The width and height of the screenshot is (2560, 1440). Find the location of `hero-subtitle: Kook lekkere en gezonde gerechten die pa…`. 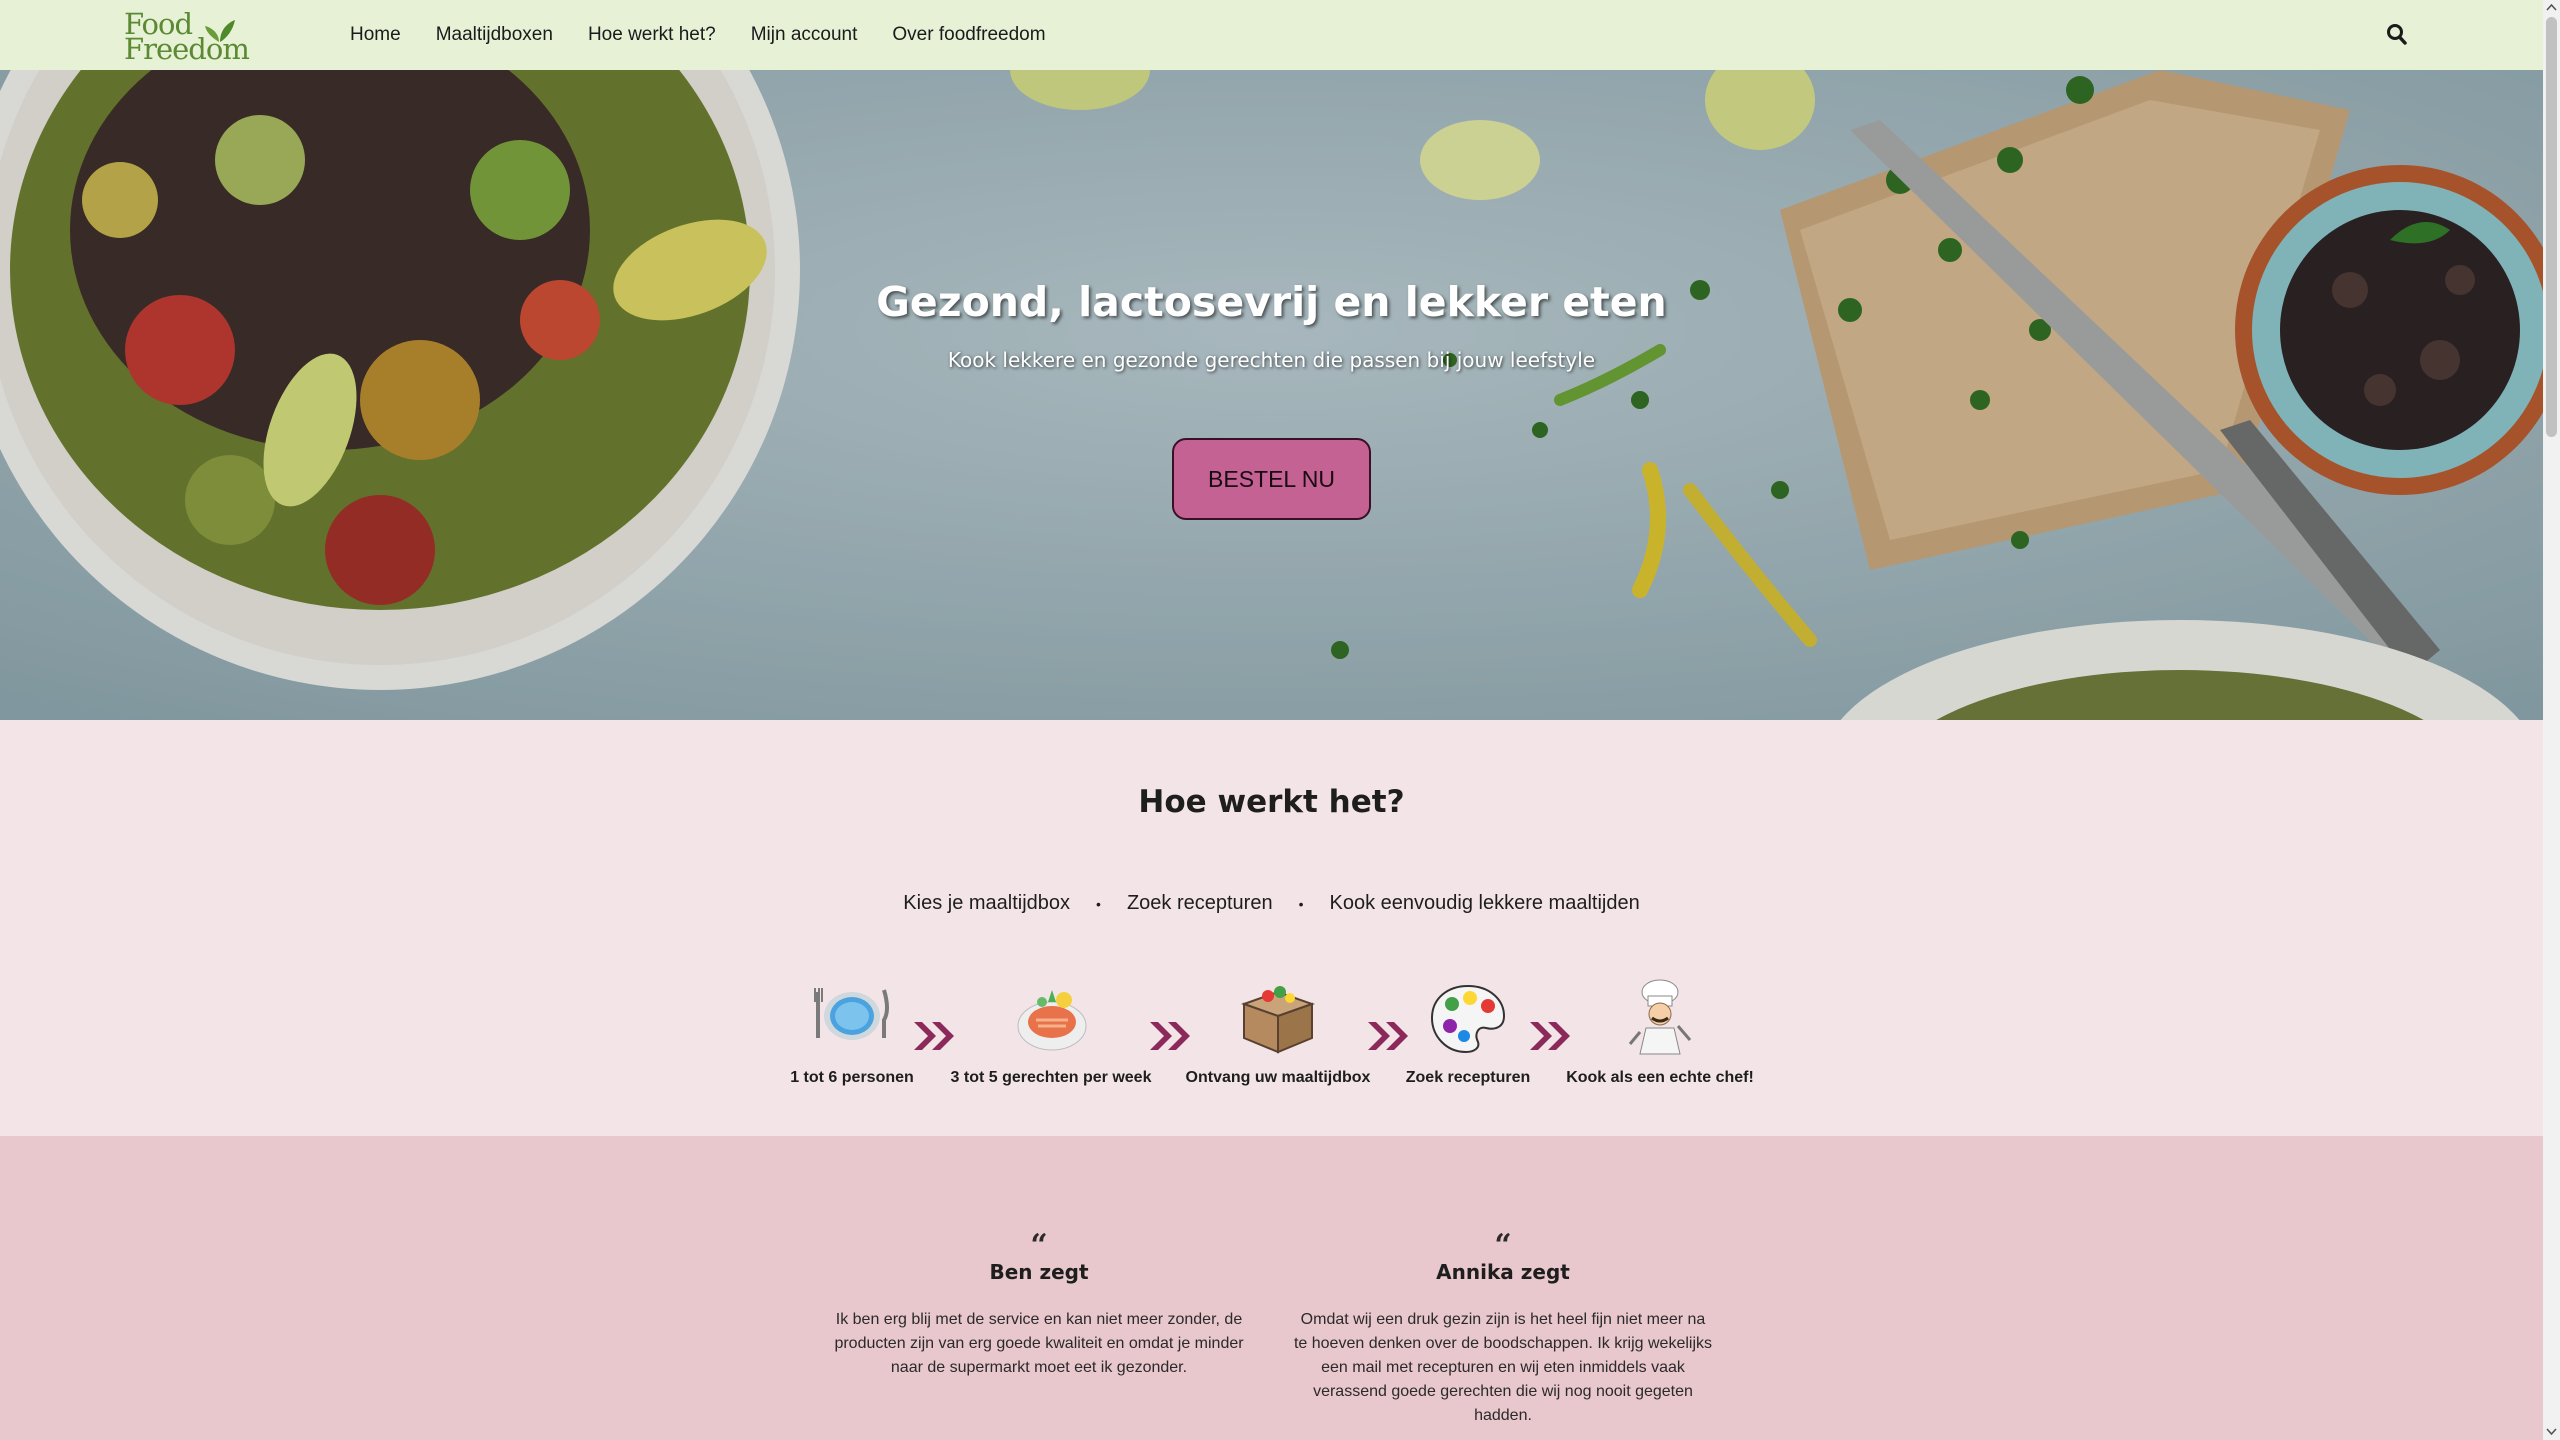

hero-subtitle: Kook lekkere en gezonde gerechten die pa… is located at coordinates (1271, 360).